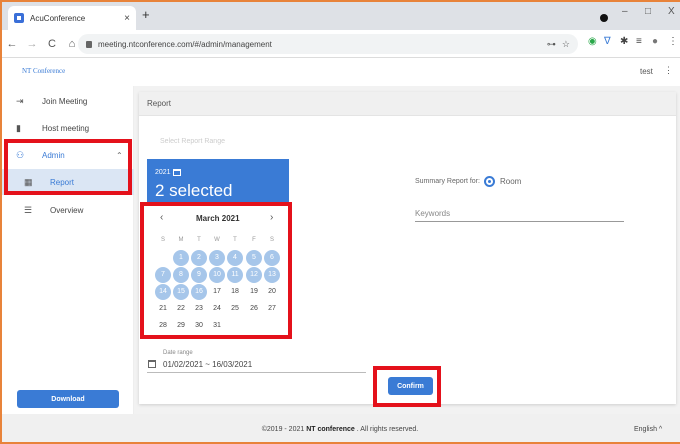  Describe the element at coordinates (119, 155) in the screenshot. I see `chevron-up-icon: ⌃` at that location.